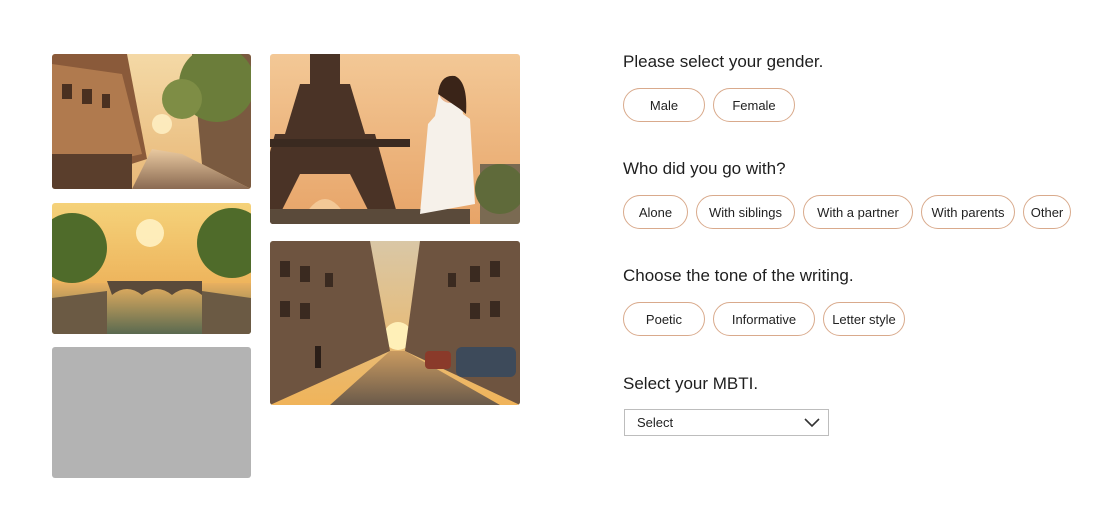 This screenshot has height=517, width=1120. I want to click on photo-paris-cafe-street, so click(151, 121).